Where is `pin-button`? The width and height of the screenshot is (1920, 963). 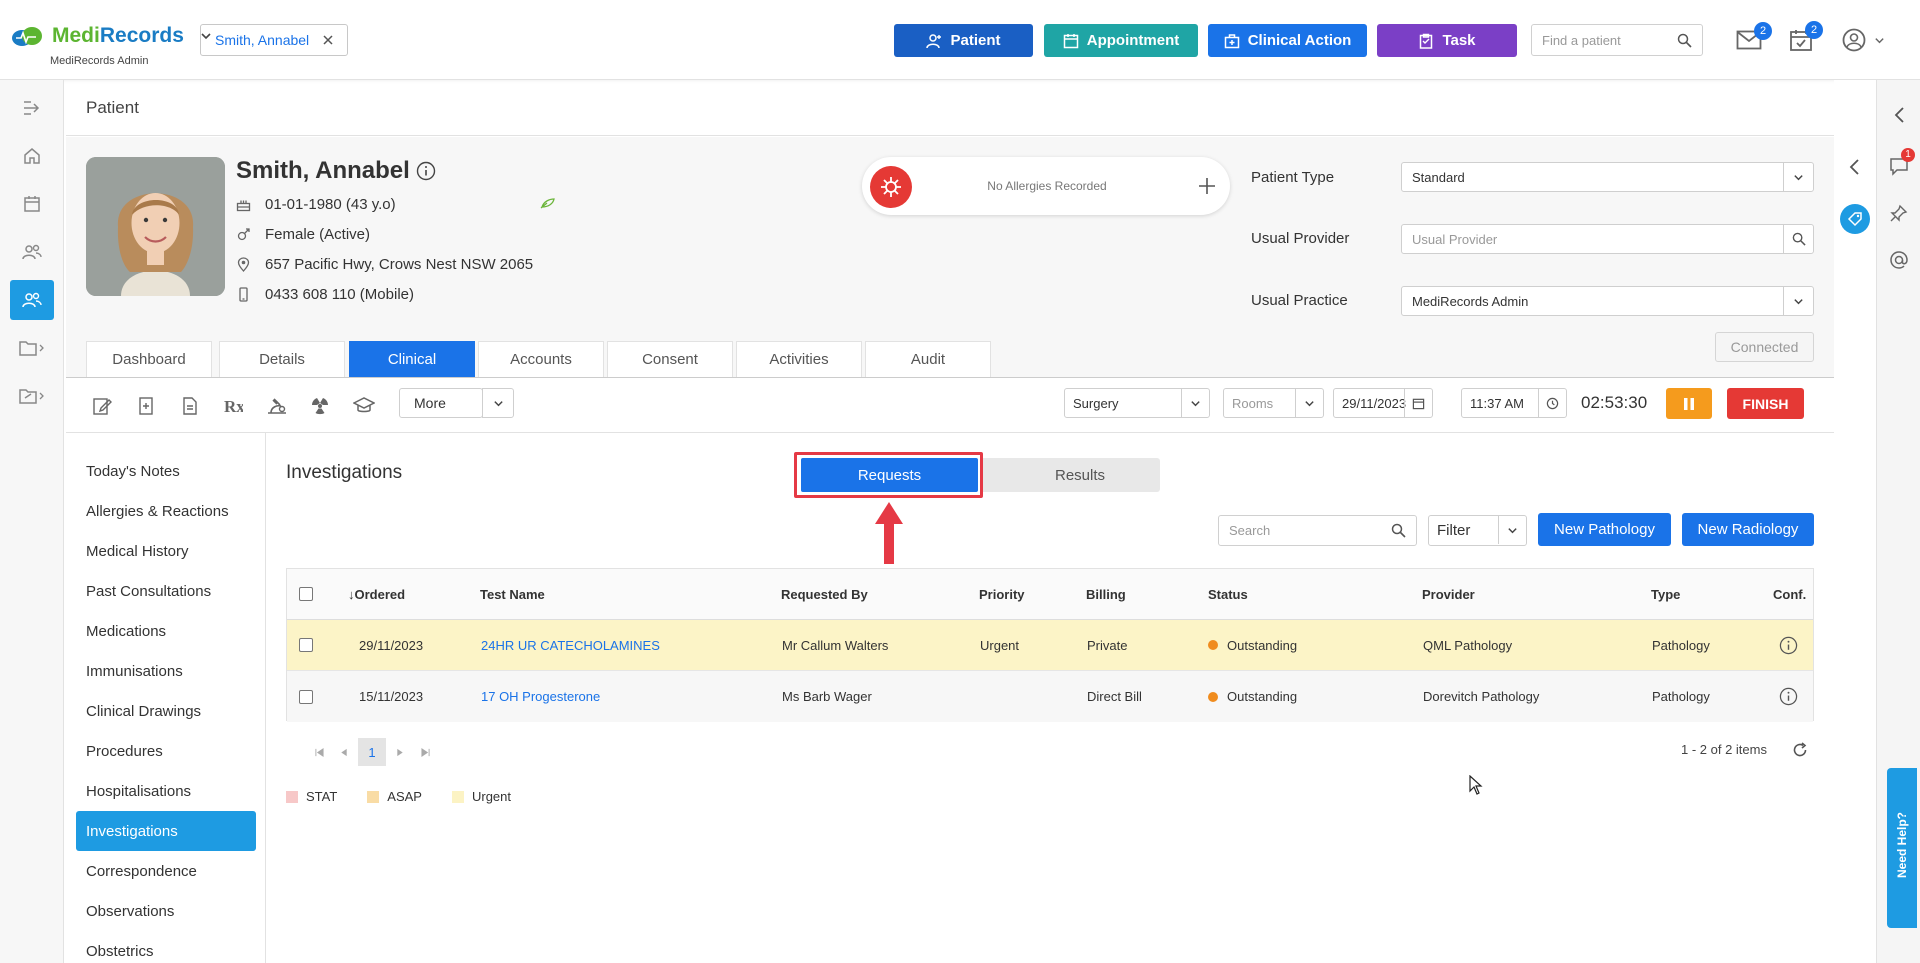
pin-button is located at coordinates (1899, 213).